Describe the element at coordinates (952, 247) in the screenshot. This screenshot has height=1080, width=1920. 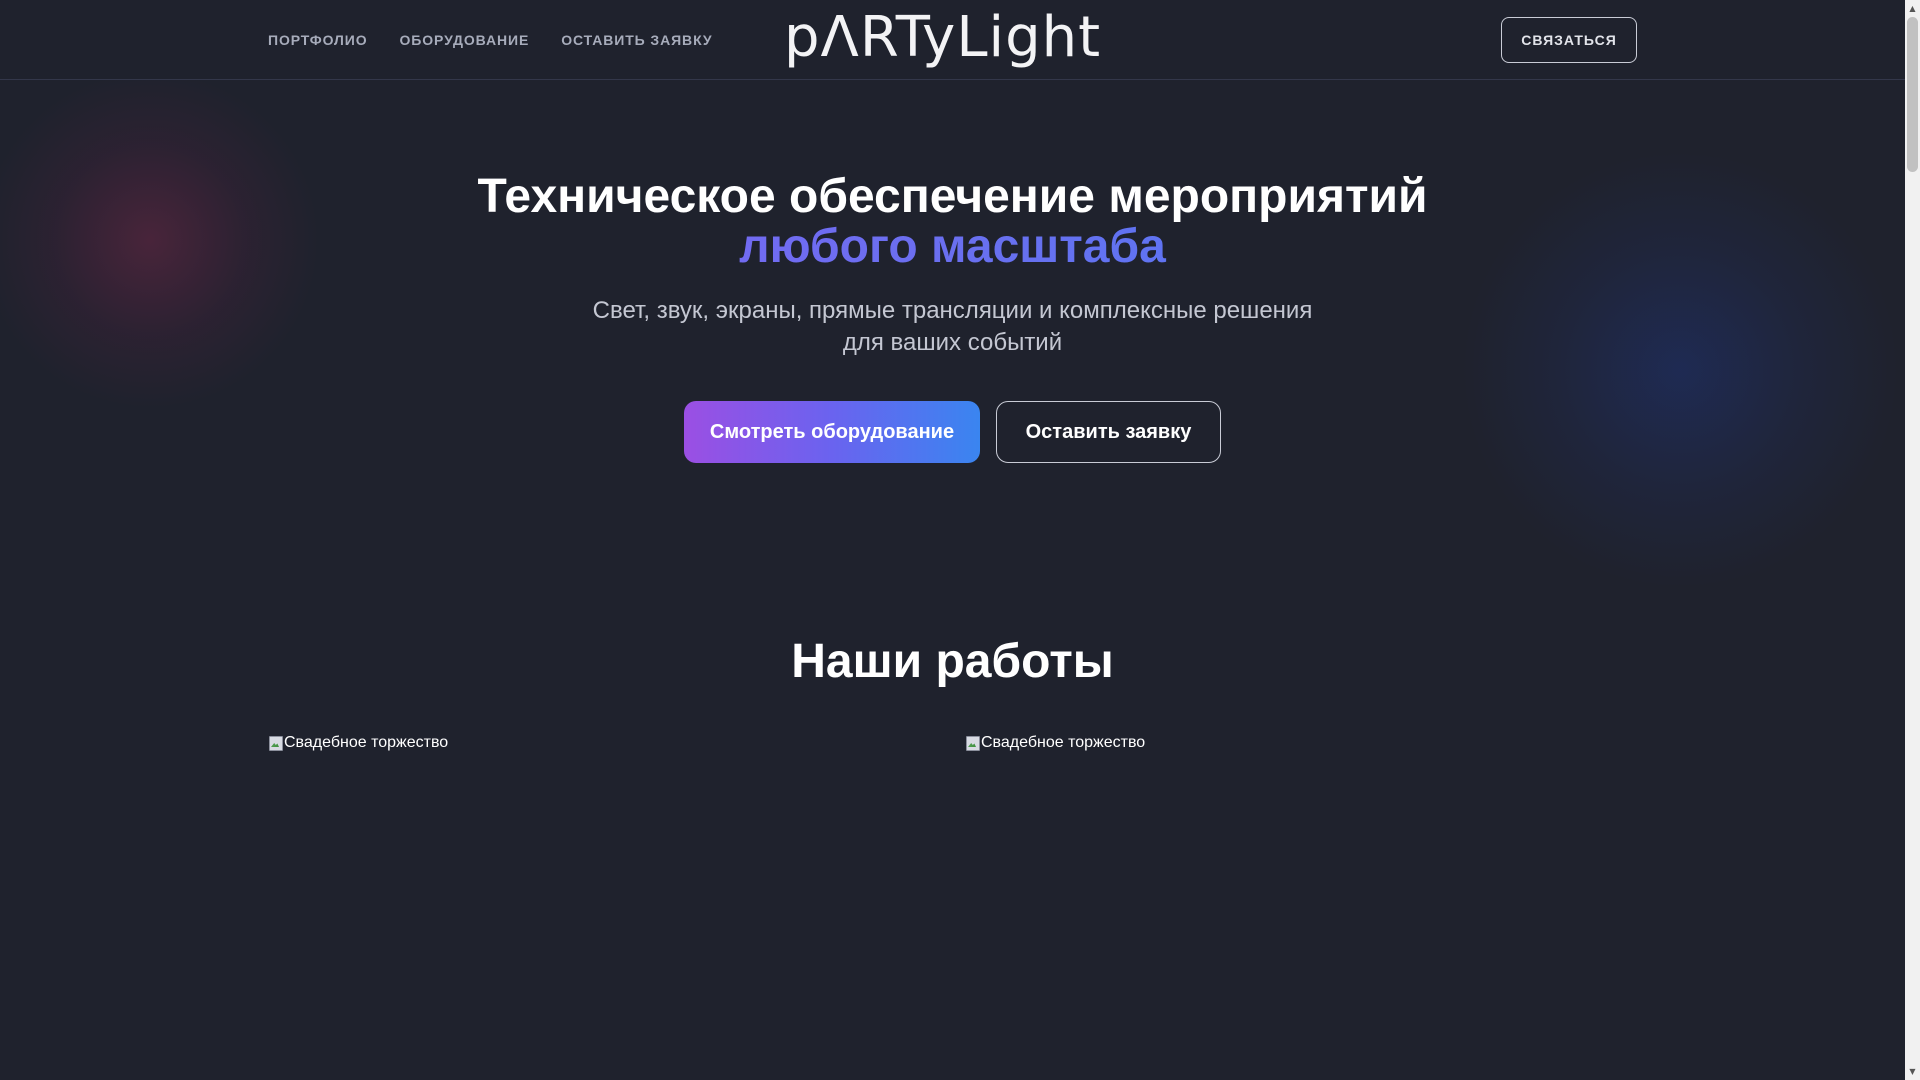
I see `hero-title-accent: любого масштаба` at that location.